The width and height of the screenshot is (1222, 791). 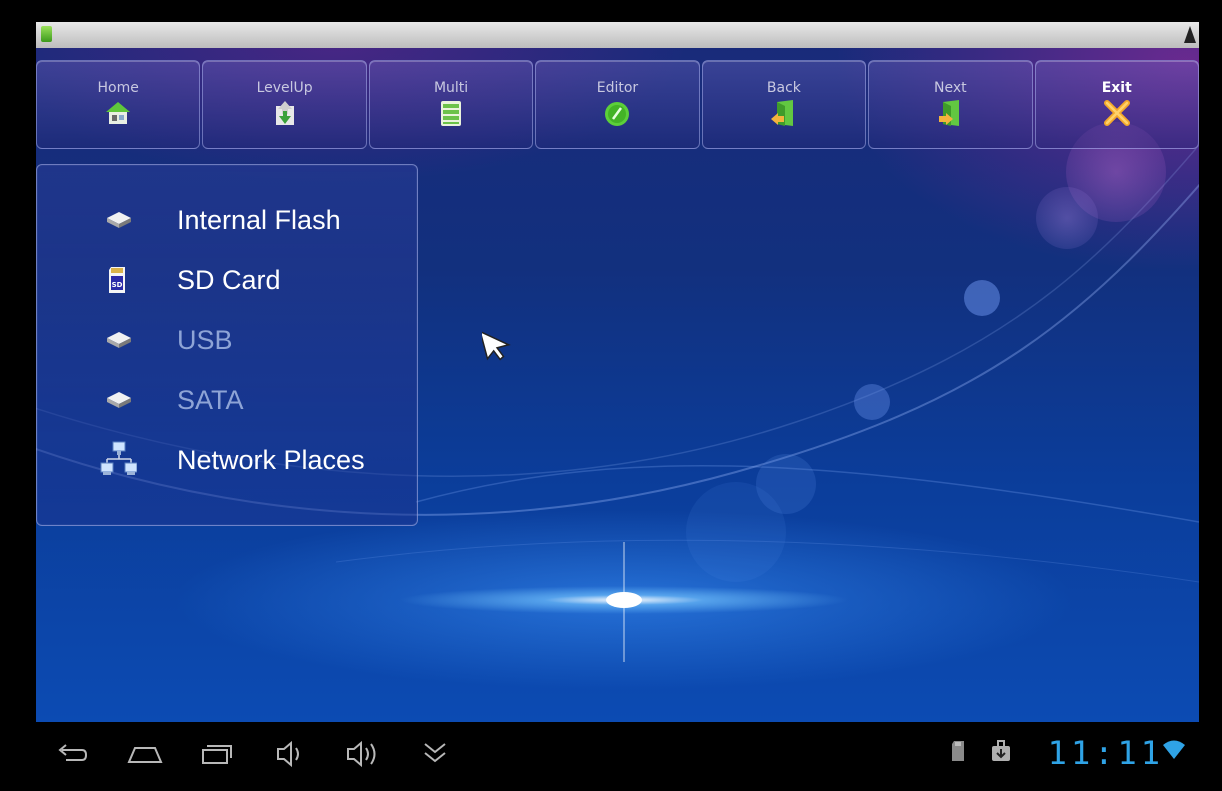 I want to click on back-button: Back, so click(x=784, y=104).